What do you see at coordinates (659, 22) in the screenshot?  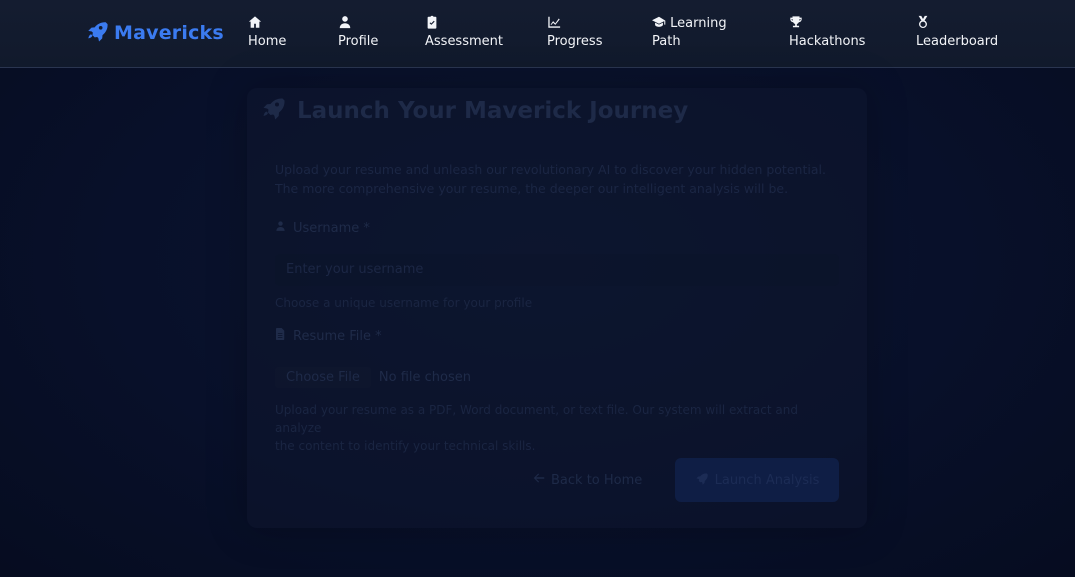 I see `graduation-cap-icon` at bounding box center [659, 22].